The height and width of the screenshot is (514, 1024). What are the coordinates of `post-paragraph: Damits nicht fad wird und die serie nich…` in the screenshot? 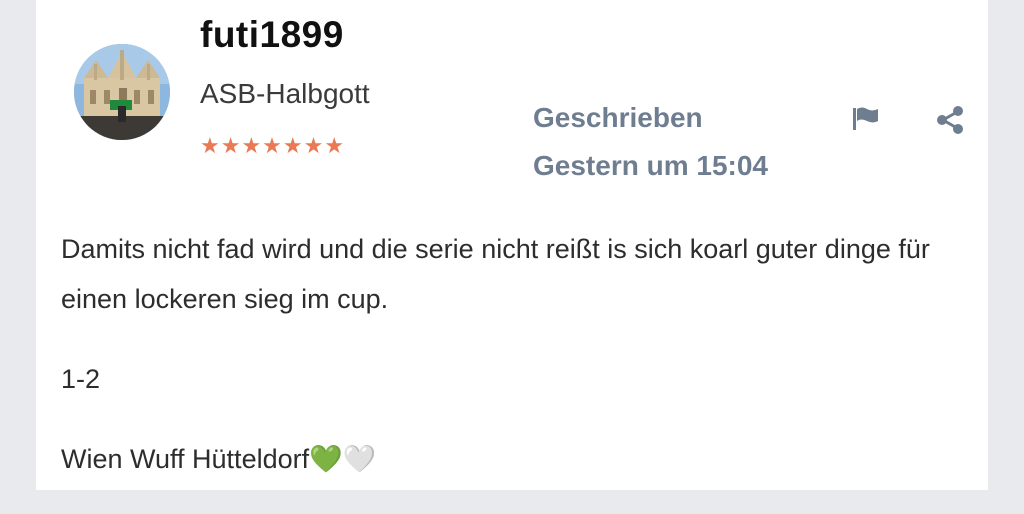 It's located at (495, 274).